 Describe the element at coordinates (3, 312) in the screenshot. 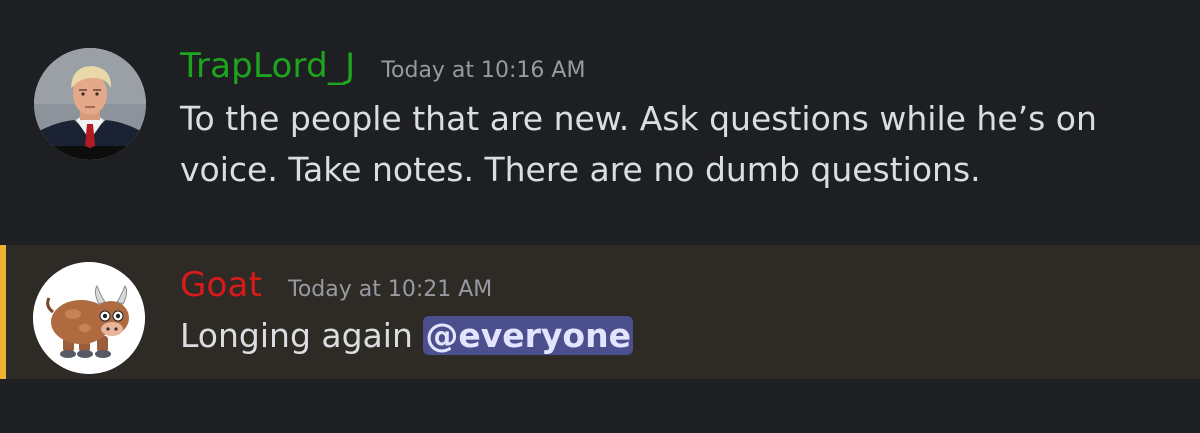

I see `mention-highlight-bar` at that location.